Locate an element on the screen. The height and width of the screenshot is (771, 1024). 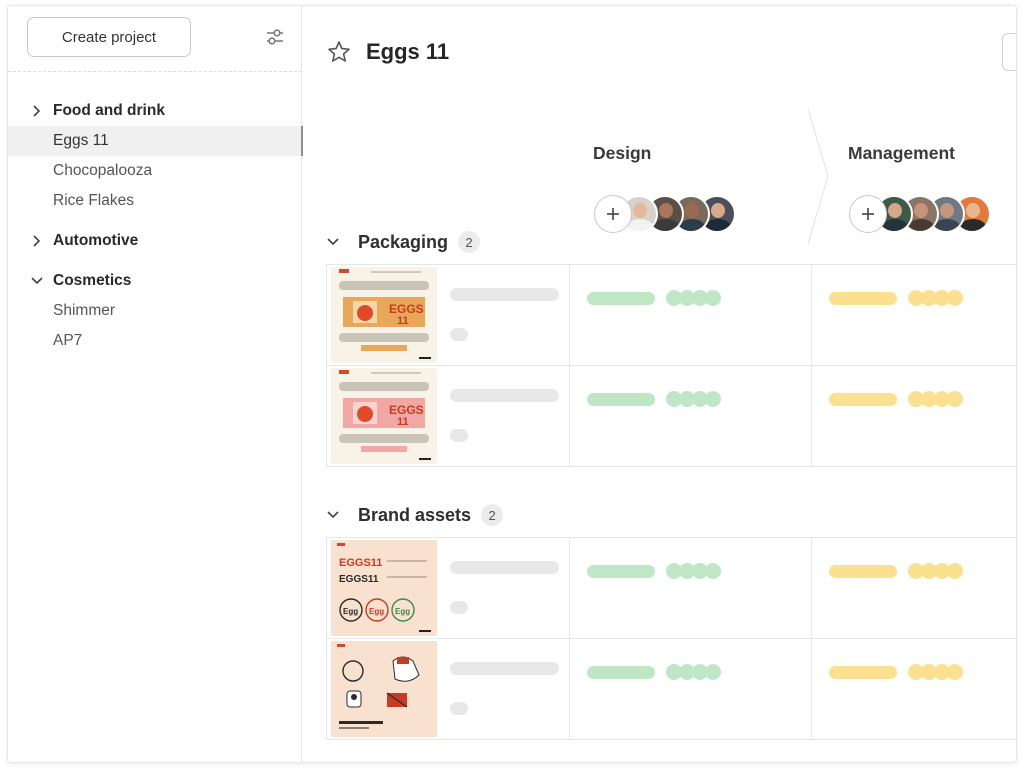
tree-item-chocopalooza: Chocopalooza is located at coordinates (155, 171).